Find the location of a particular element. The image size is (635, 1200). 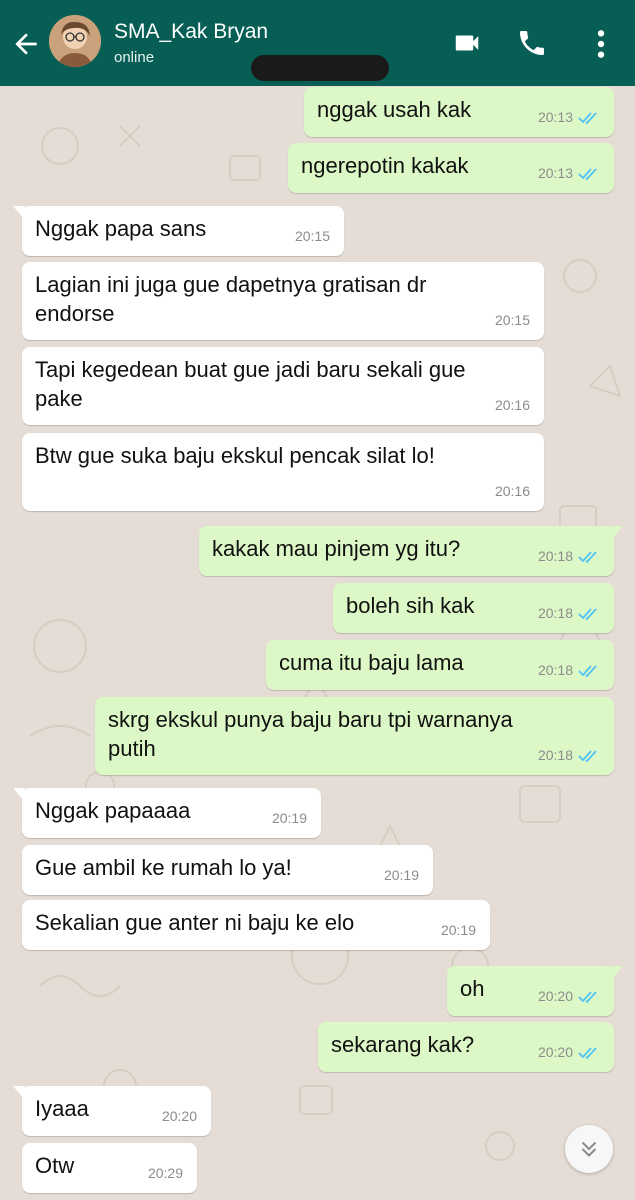

incoming-message: Iyaaa 20:20 is located at coordinates (112, 1111).